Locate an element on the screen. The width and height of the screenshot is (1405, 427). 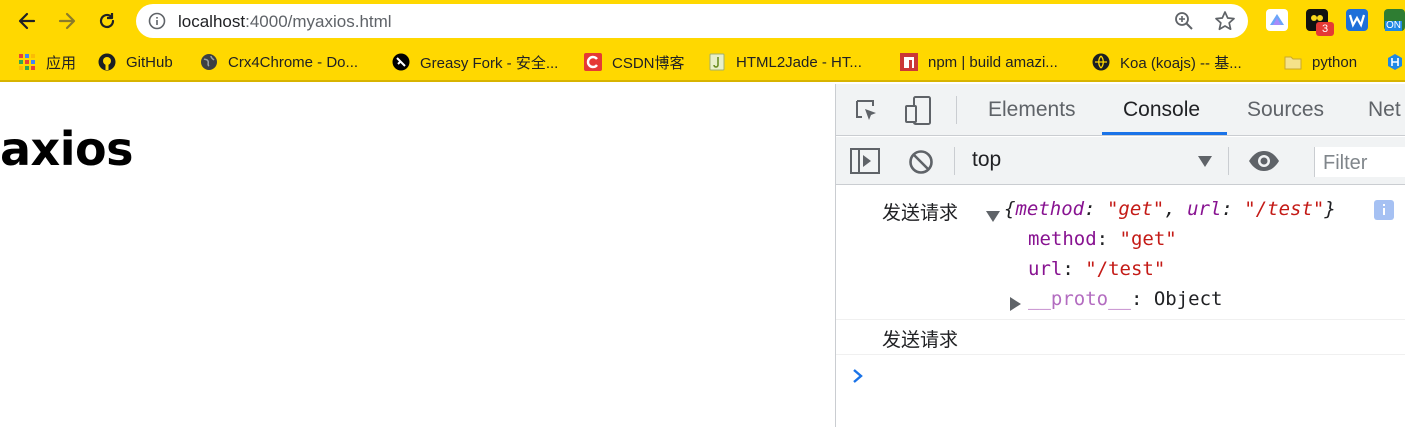
tab-network: Net is located at coordinates (1384, 110).